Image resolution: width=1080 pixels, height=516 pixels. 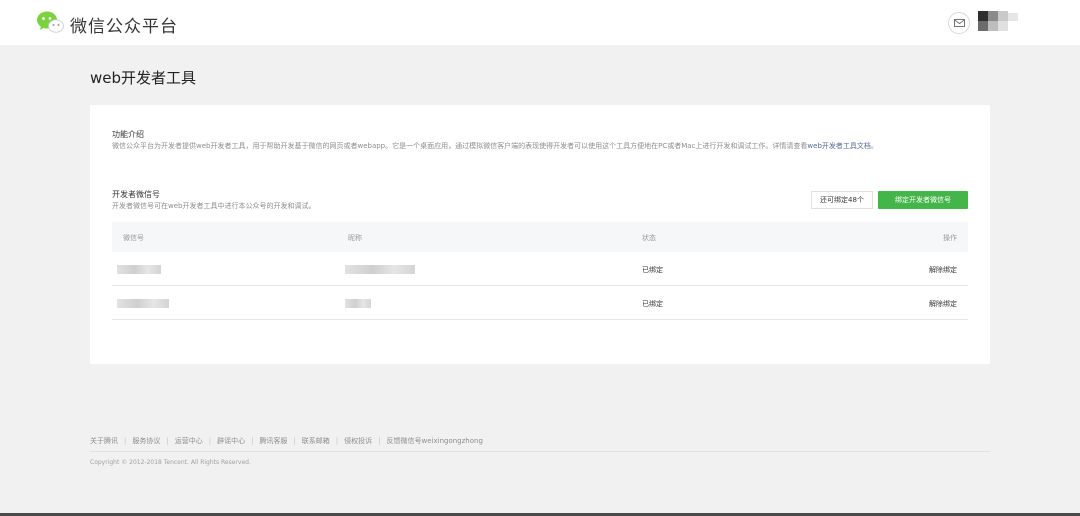 I want to click on footer-link-feedback: 反馈微信号weixingongzhong, so click(x=435, y=441).